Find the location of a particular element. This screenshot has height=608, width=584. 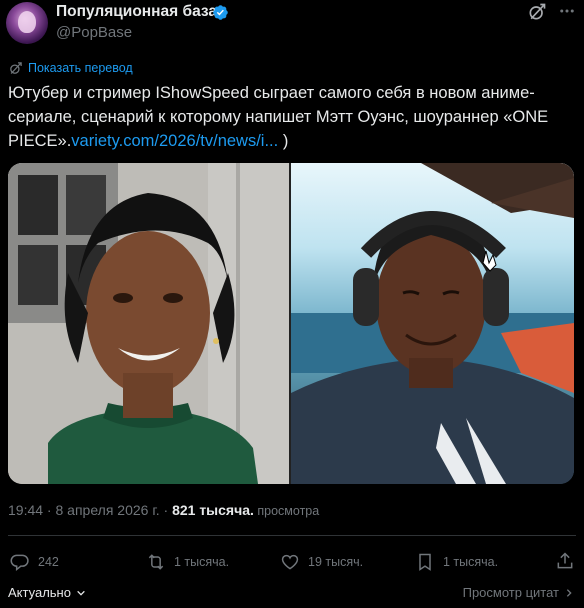

like-button: 19 тысяч. is located at coordinates (321, 562).